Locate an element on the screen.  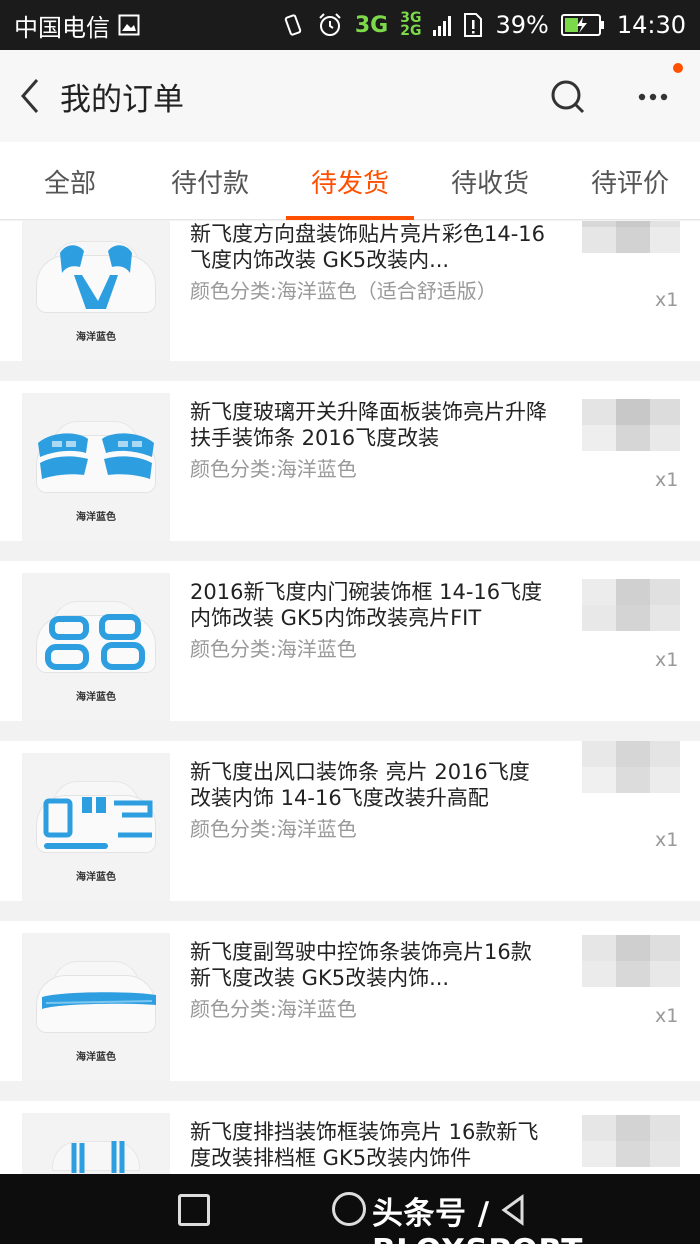
back-arrow-icon is located at coordinates (30, 96).